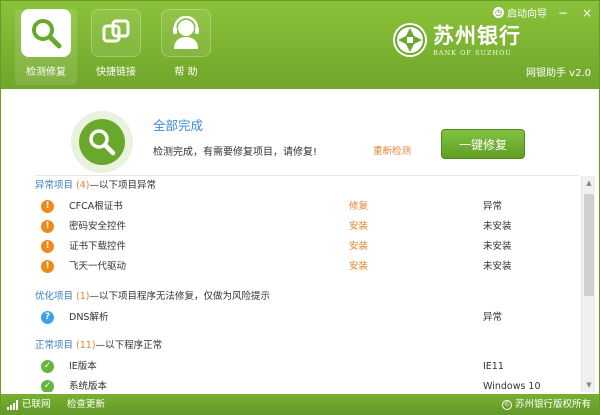 The image size is (600, 415). What do you see at coordinates (477, 35) in the screenshot?
I see `bank-name-cn: 苏州银行` at bounding box center [477, 35].